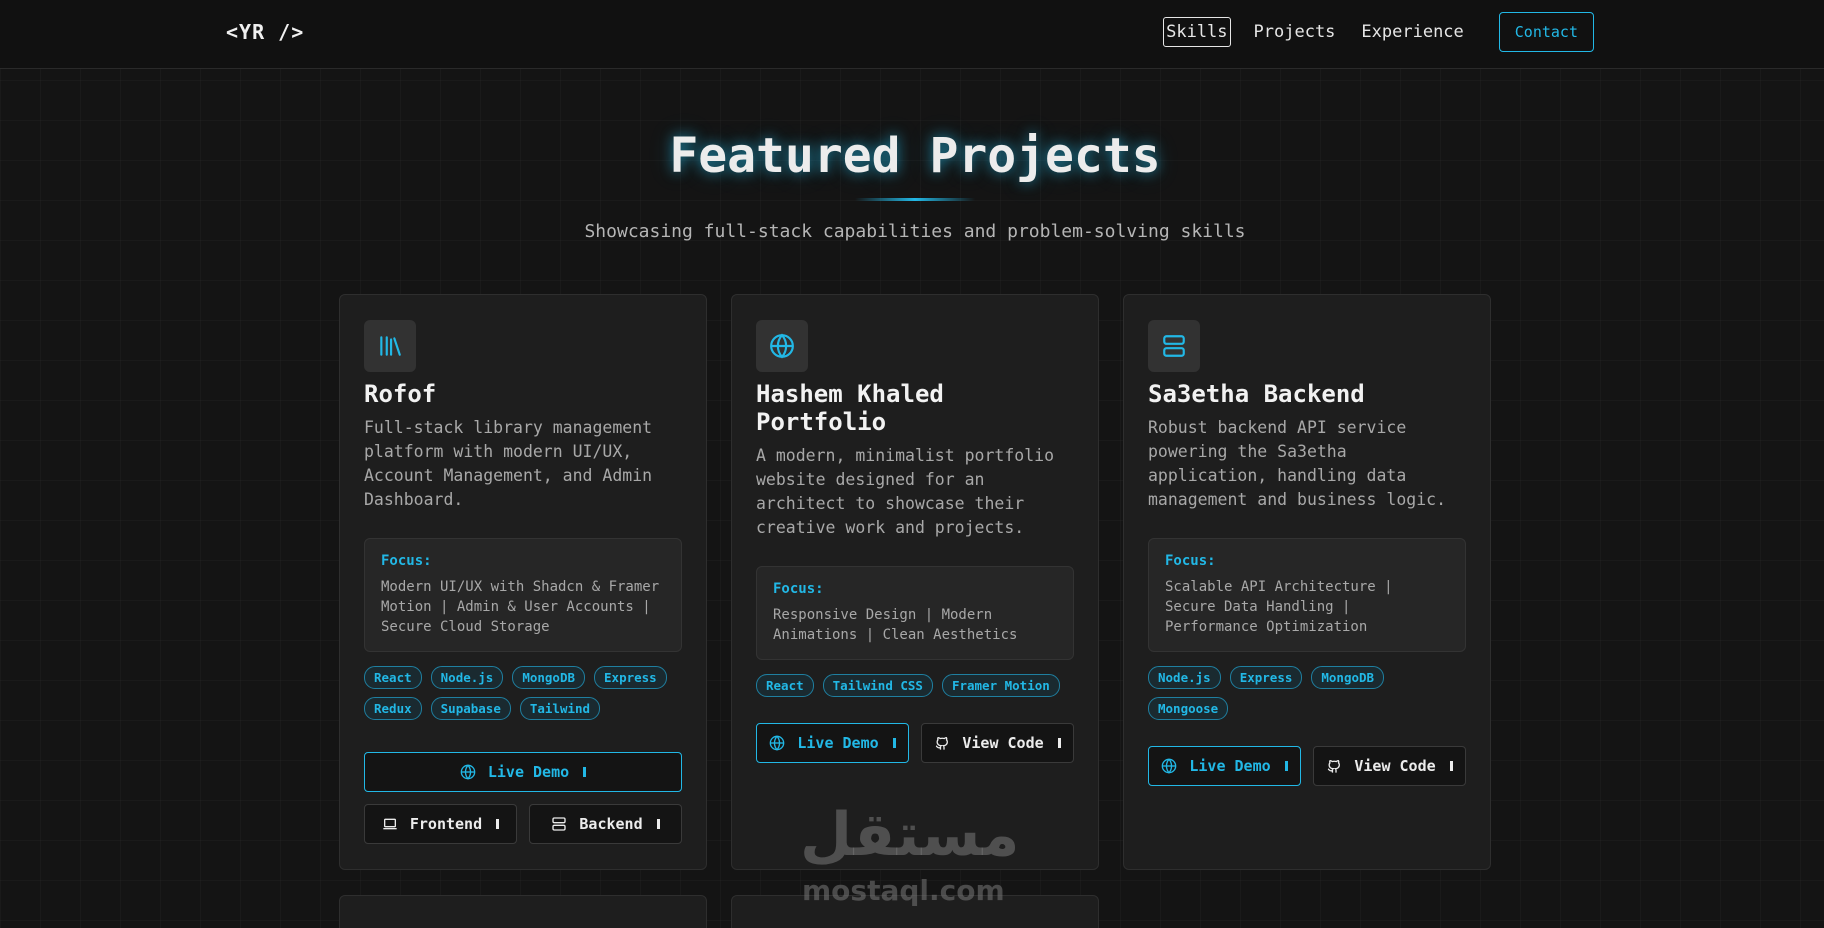 The image size is (1824, 928). I want to click on backend-button: Backend, so click(605, 824).